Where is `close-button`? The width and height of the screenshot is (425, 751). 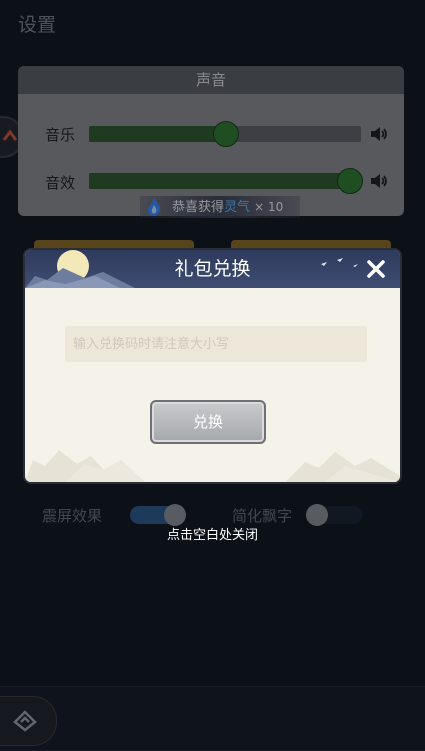 close-button is located at coordinates (376, 269).